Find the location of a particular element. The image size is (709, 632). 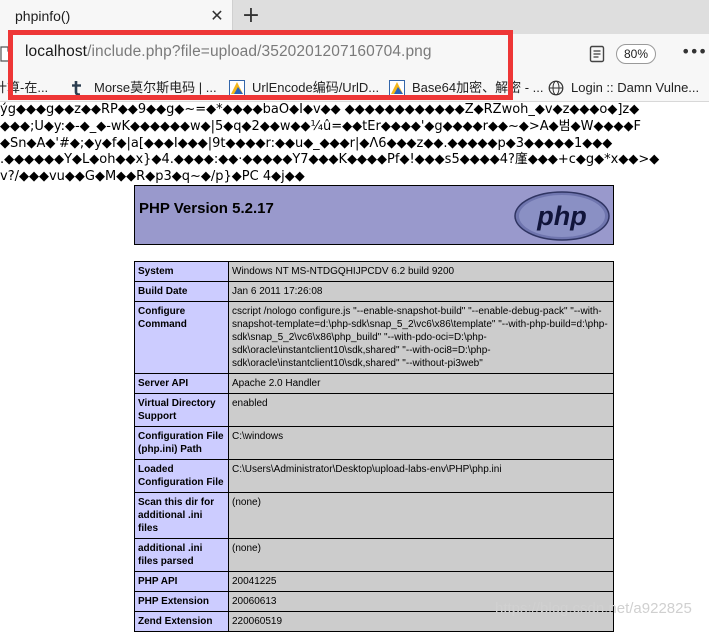

row-key: System is located at coordinates (181, 271).